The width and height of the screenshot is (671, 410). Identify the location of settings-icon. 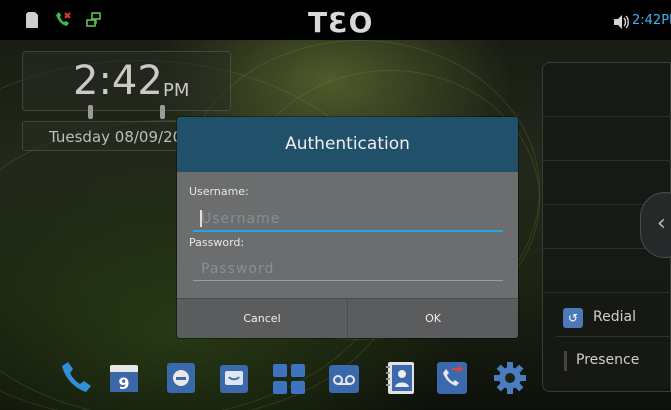
(509, 377).